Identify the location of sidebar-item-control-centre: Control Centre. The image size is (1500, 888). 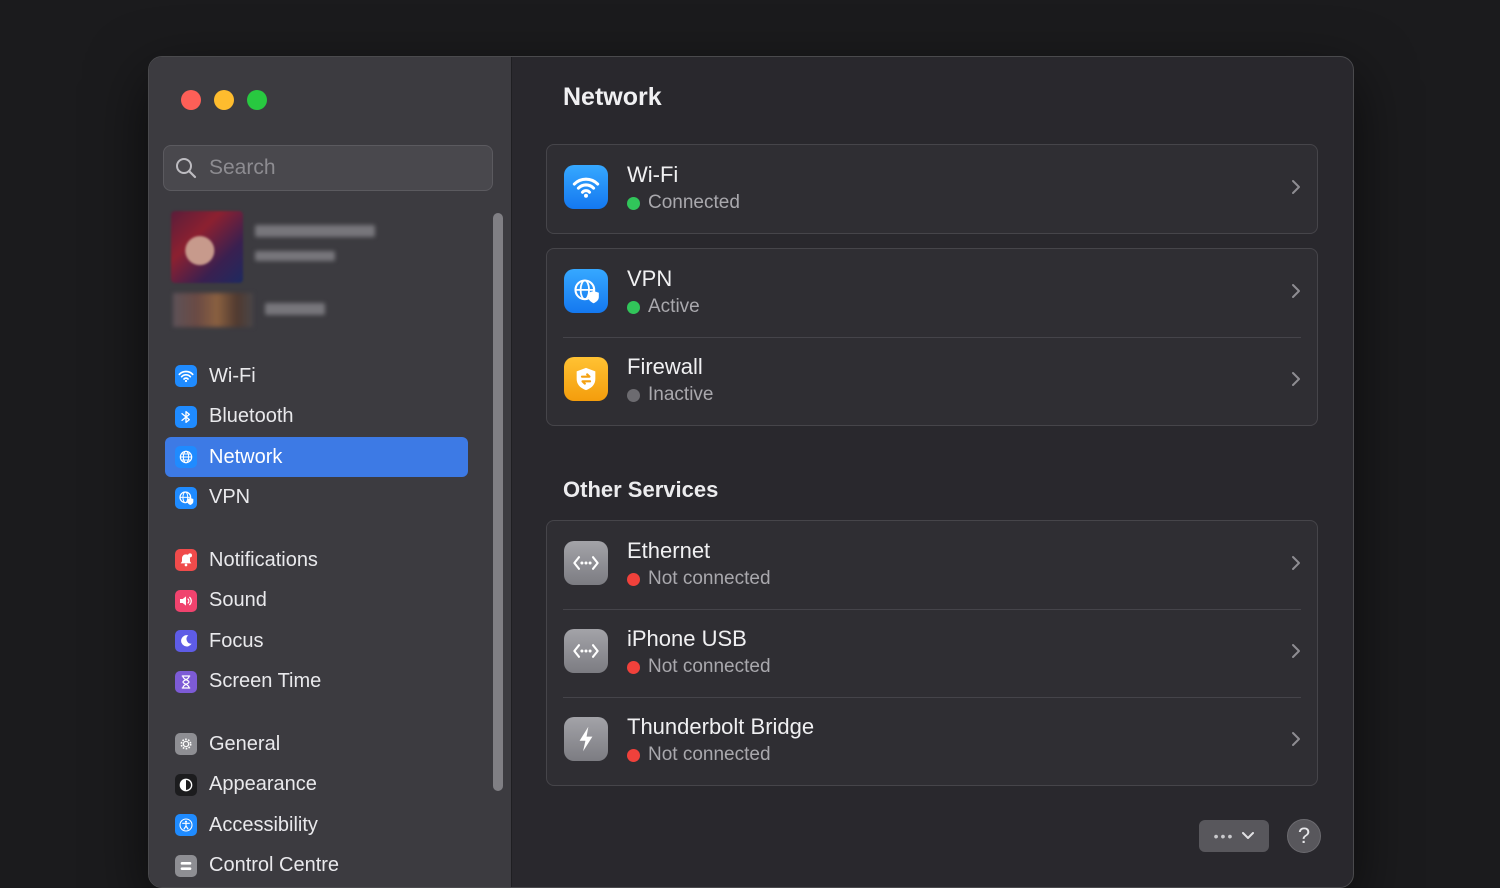
(316, 866).